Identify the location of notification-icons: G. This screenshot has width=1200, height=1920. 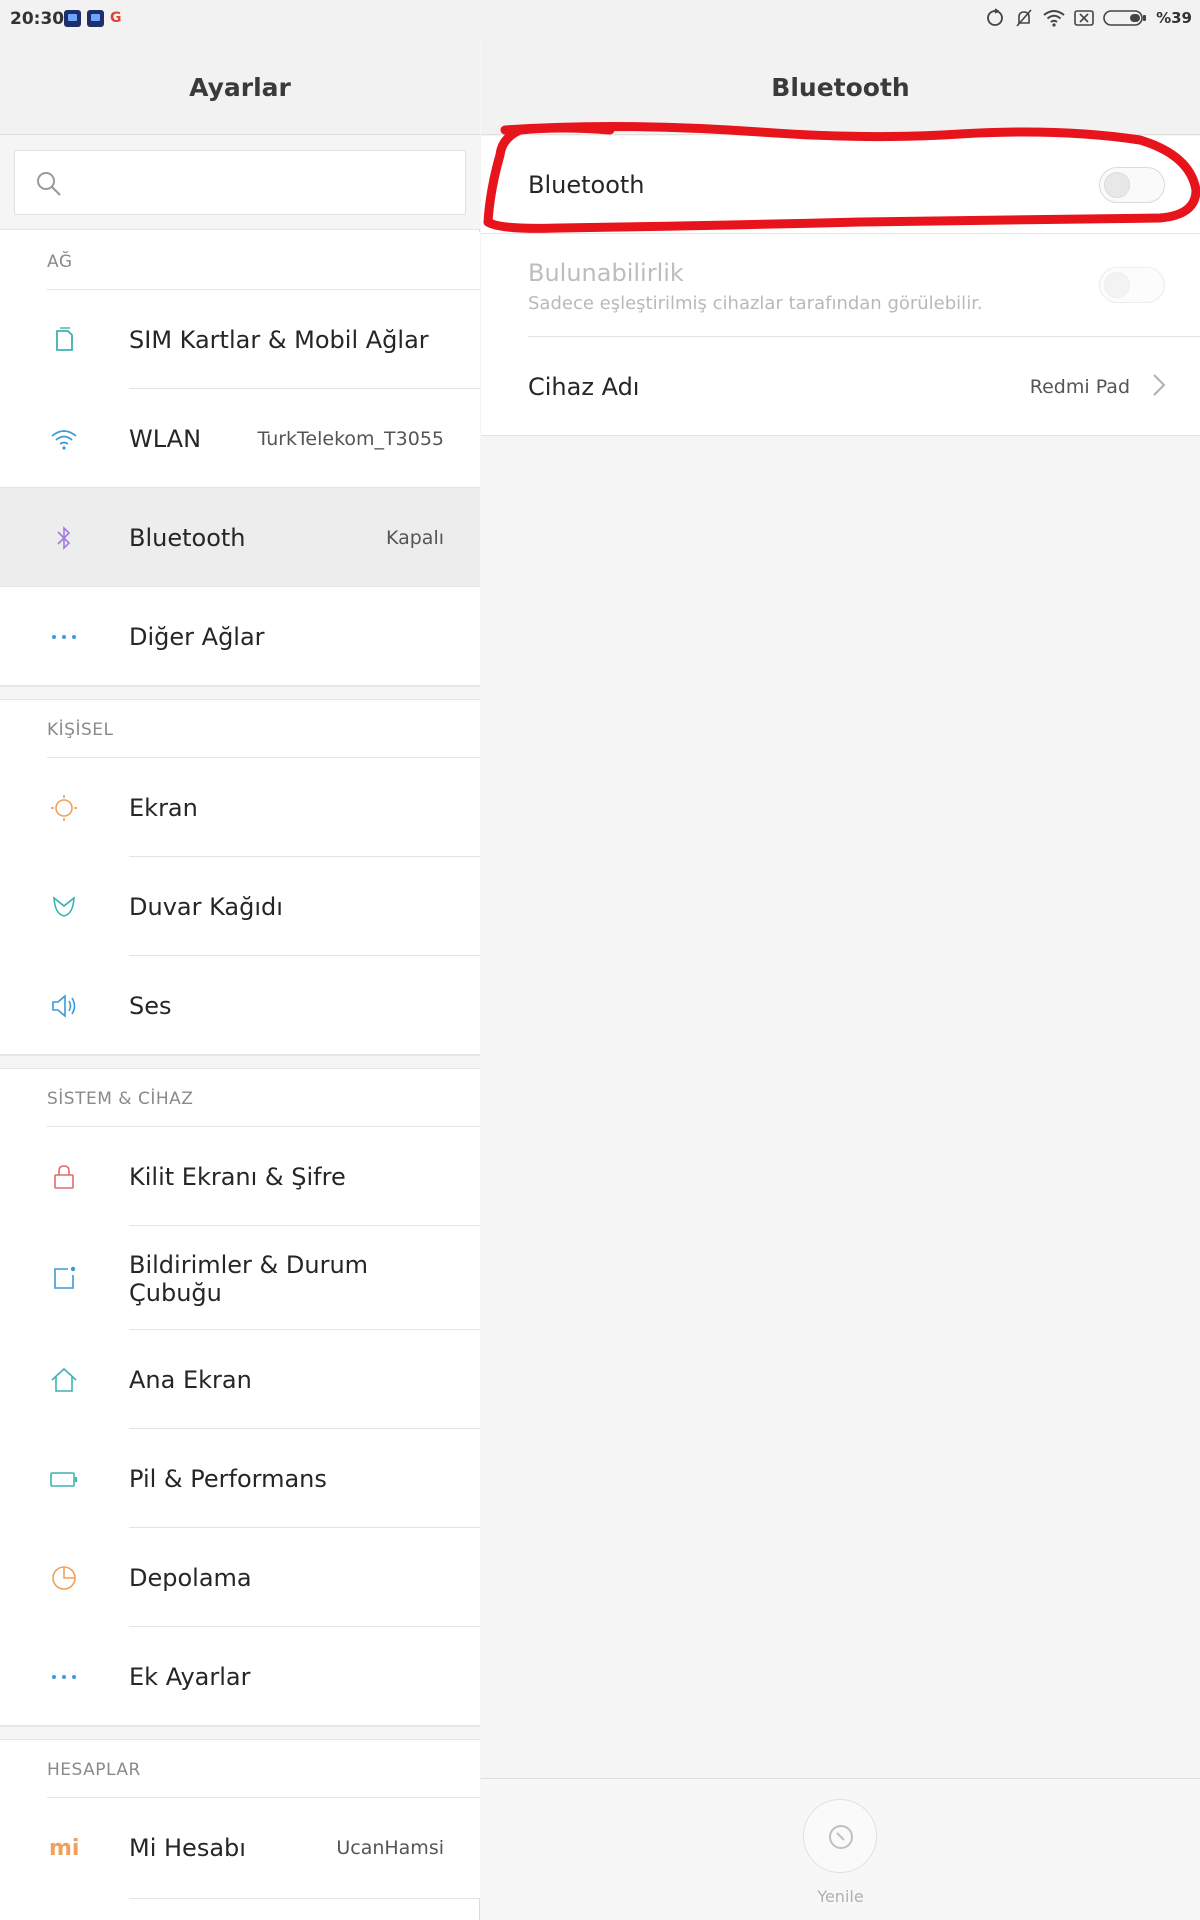
(93, 18).